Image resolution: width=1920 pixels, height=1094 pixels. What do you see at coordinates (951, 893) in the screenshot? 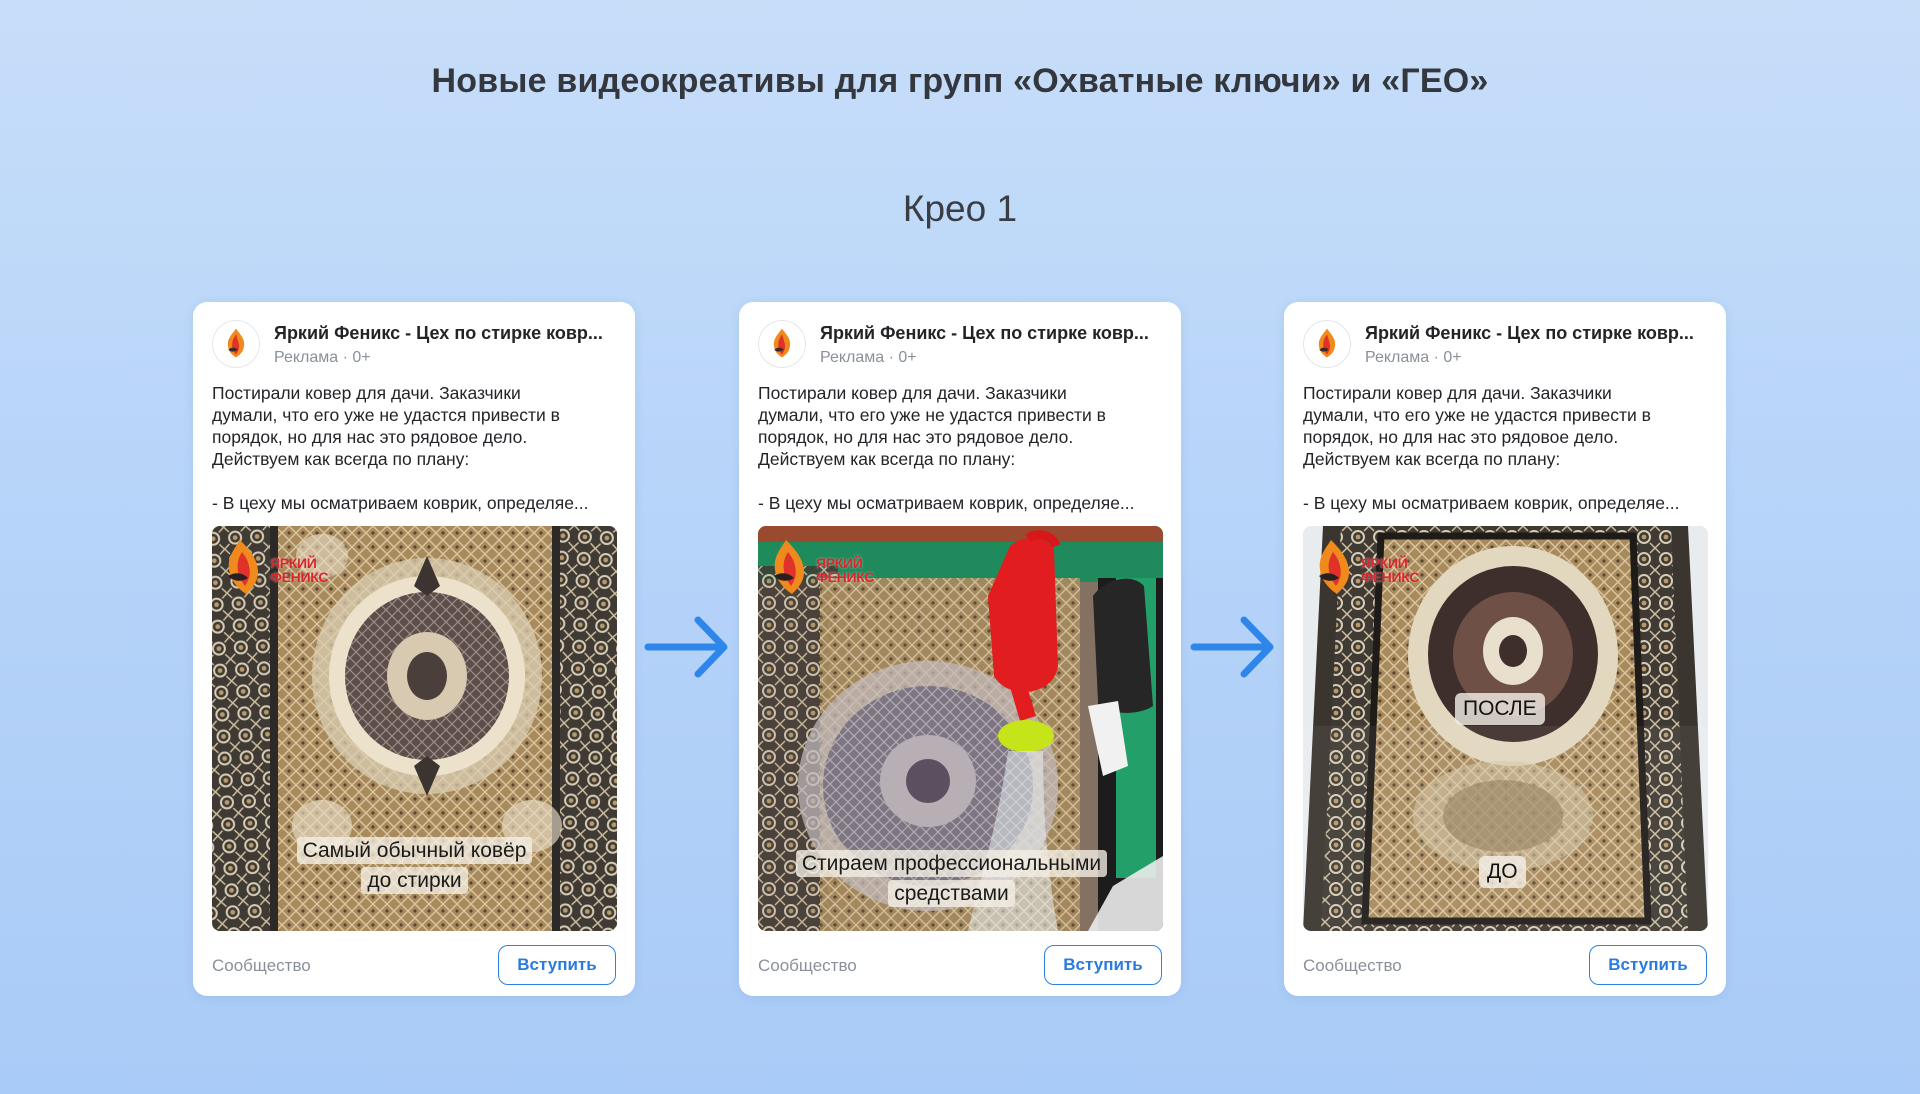
I see `caption-line: средствами` at bounding box center [951, 893].